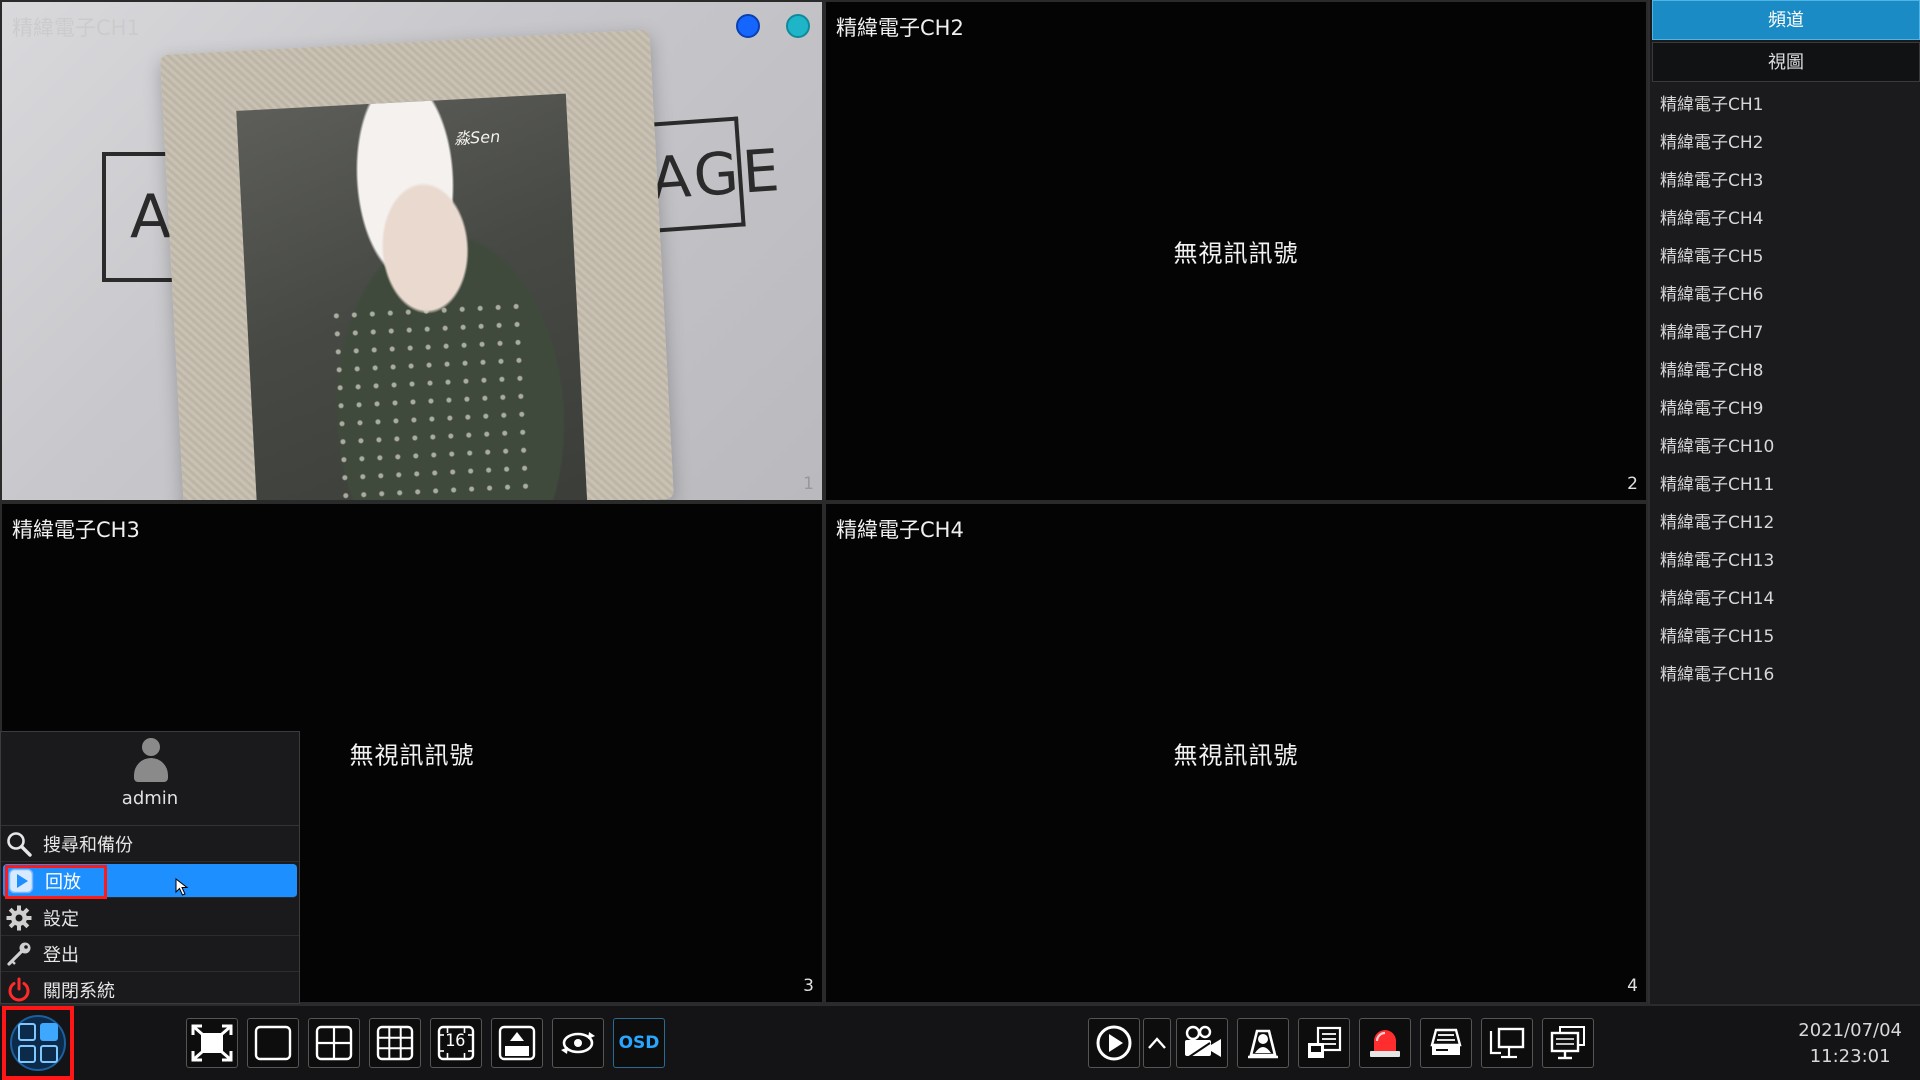 Image resolution: width=1920 pixels, height=1080 pixels. I want to click on channel-item: 精緯電子CH7, so click(1785, 333).